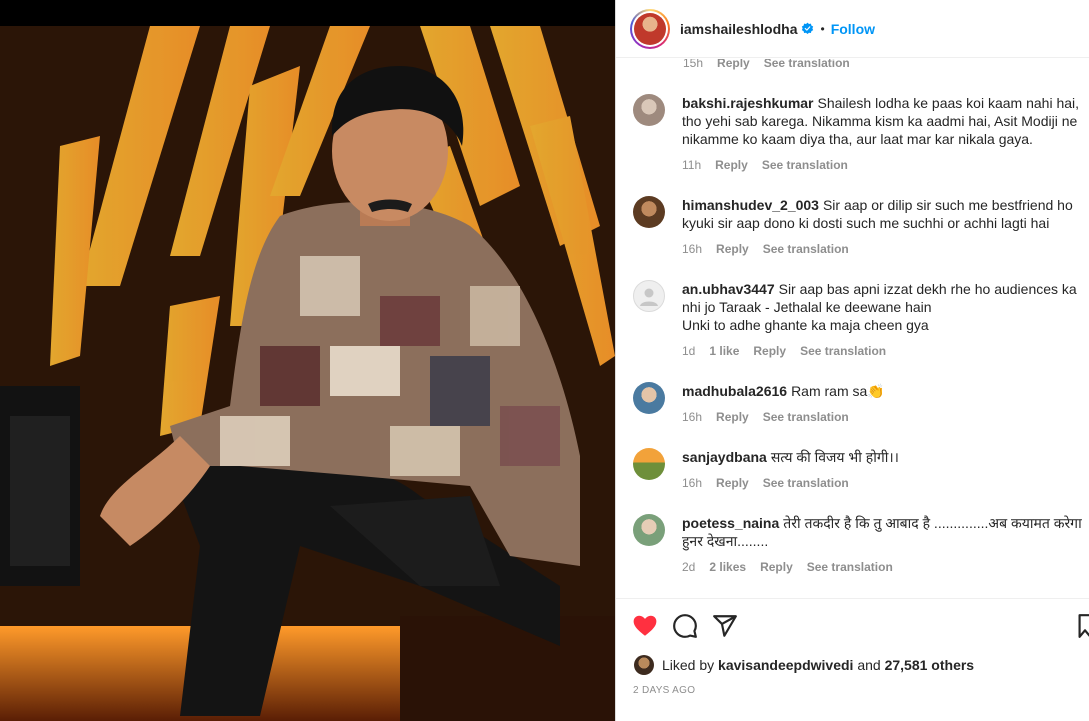 The width and height of the screenshot is (1089, 721). What do you see at coordinates (728, 289) in the screenshot?
I see `commenter-username: an.ubhav3447` at bounding box center [728, 289].